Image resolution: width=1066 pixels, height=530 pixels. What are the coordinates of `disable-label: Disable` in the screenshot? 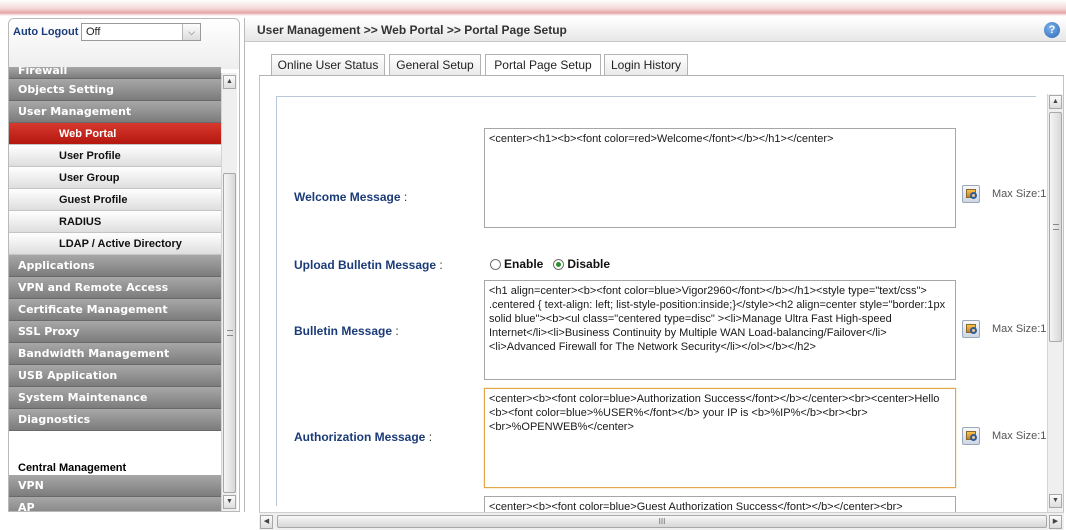 It's located at (589, 264).